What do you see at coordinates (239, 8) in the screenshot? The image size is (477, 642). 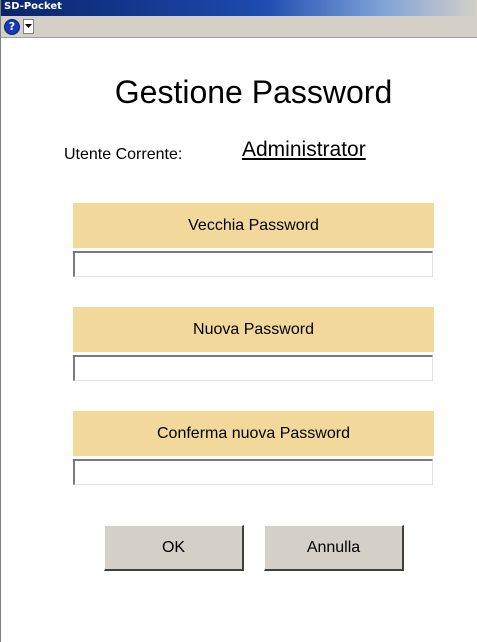 I see `title-bar: SD-Pocket` at bounding box center [239, 8].